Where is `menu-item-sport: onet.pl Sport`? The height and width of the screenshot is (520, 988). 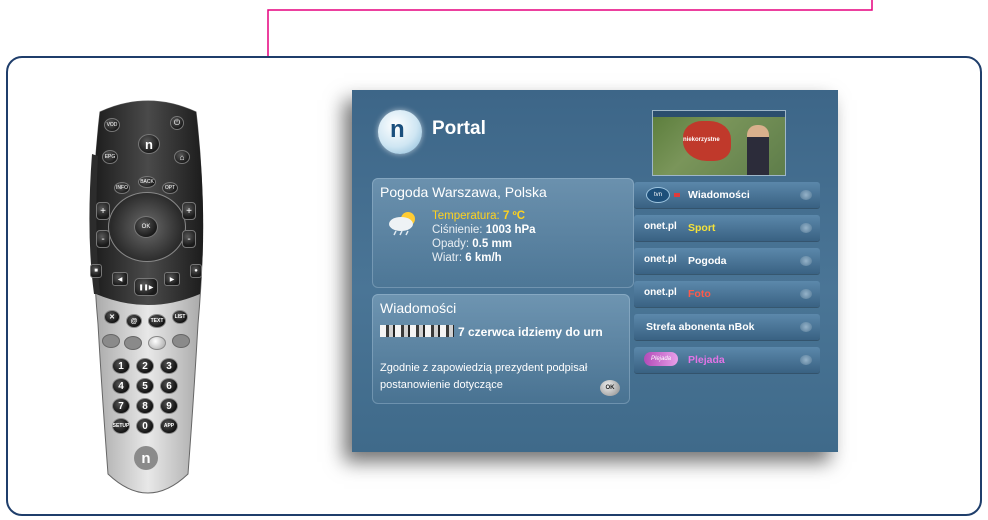
menu-item-sport: onet.pl Sport is located at coordinates (727, 228).